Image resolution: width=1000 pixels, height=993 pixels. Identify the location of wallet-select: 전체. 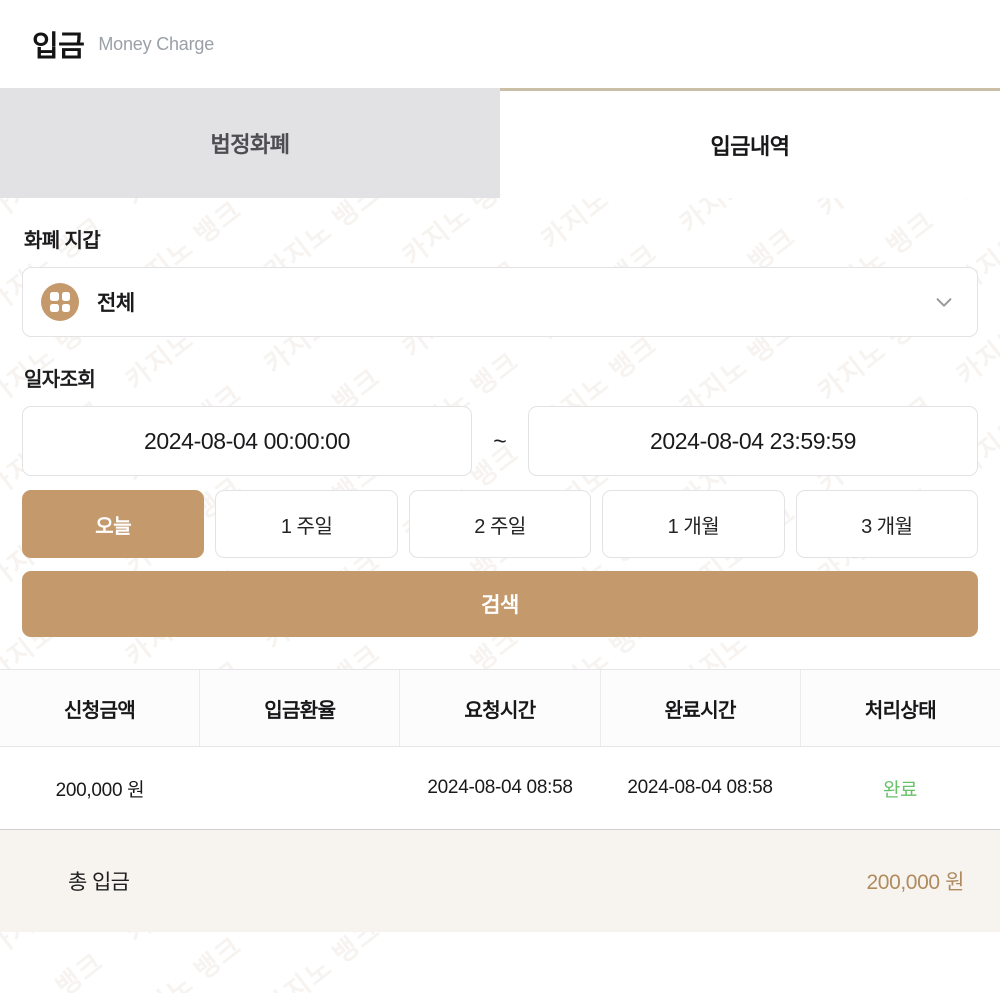
(500, 302).